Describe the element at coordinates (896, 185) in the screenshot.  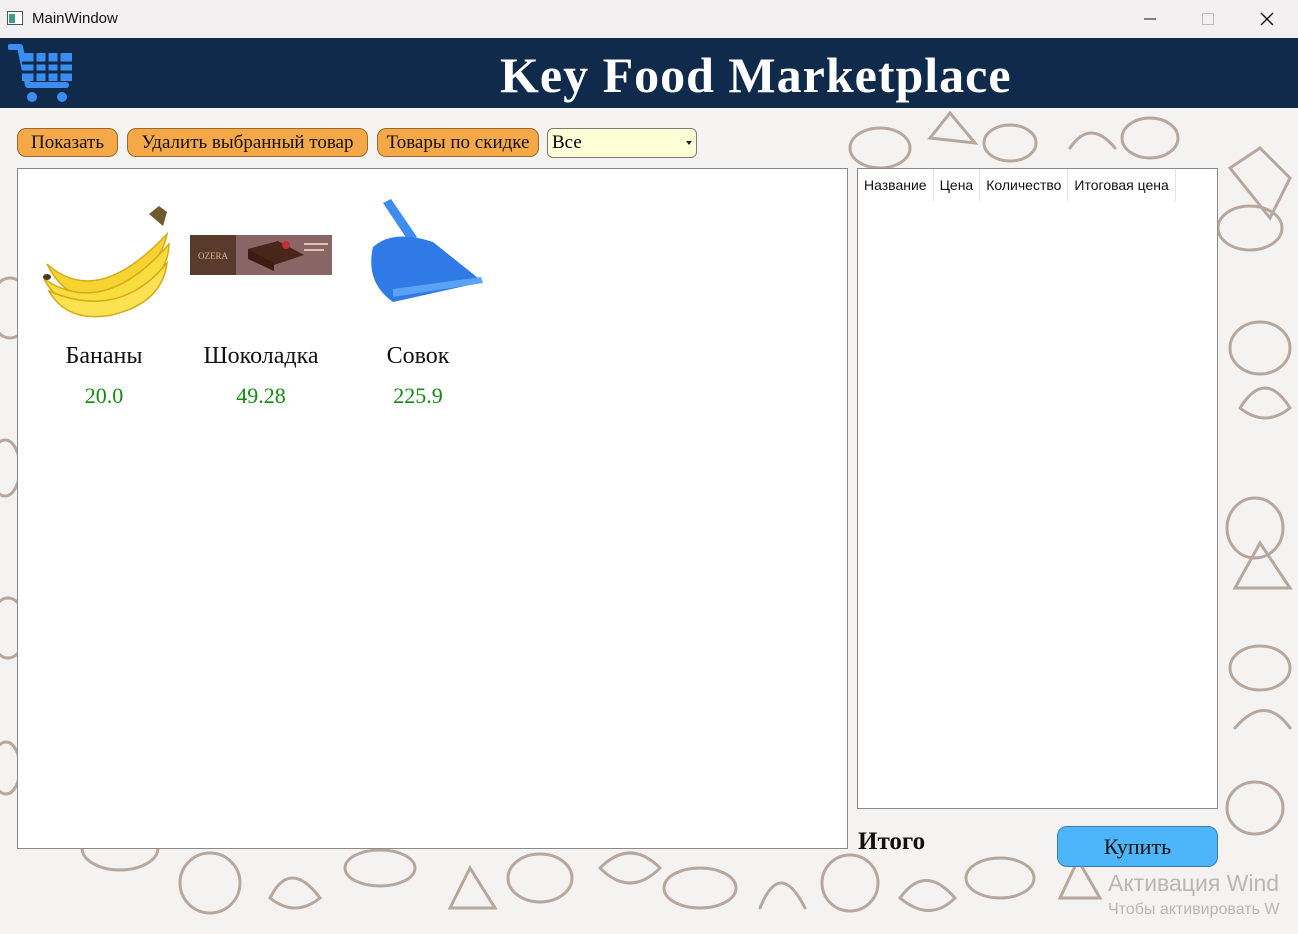
I see `column-header-name: Название` at that location.